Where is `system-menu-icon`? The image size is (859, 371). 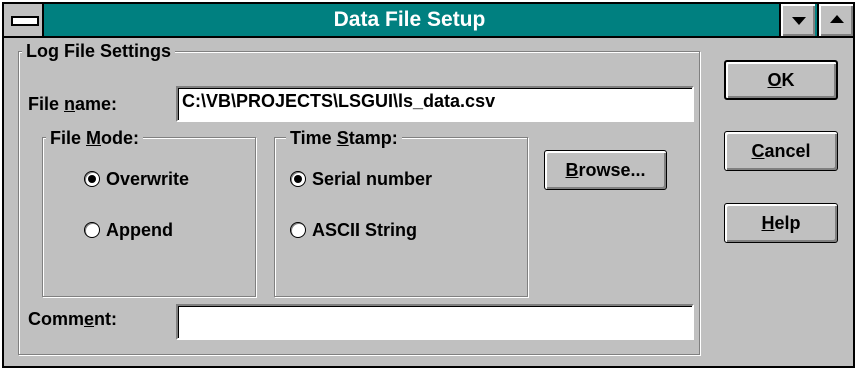
system-menu-icon is located at coordinates (25, 21).